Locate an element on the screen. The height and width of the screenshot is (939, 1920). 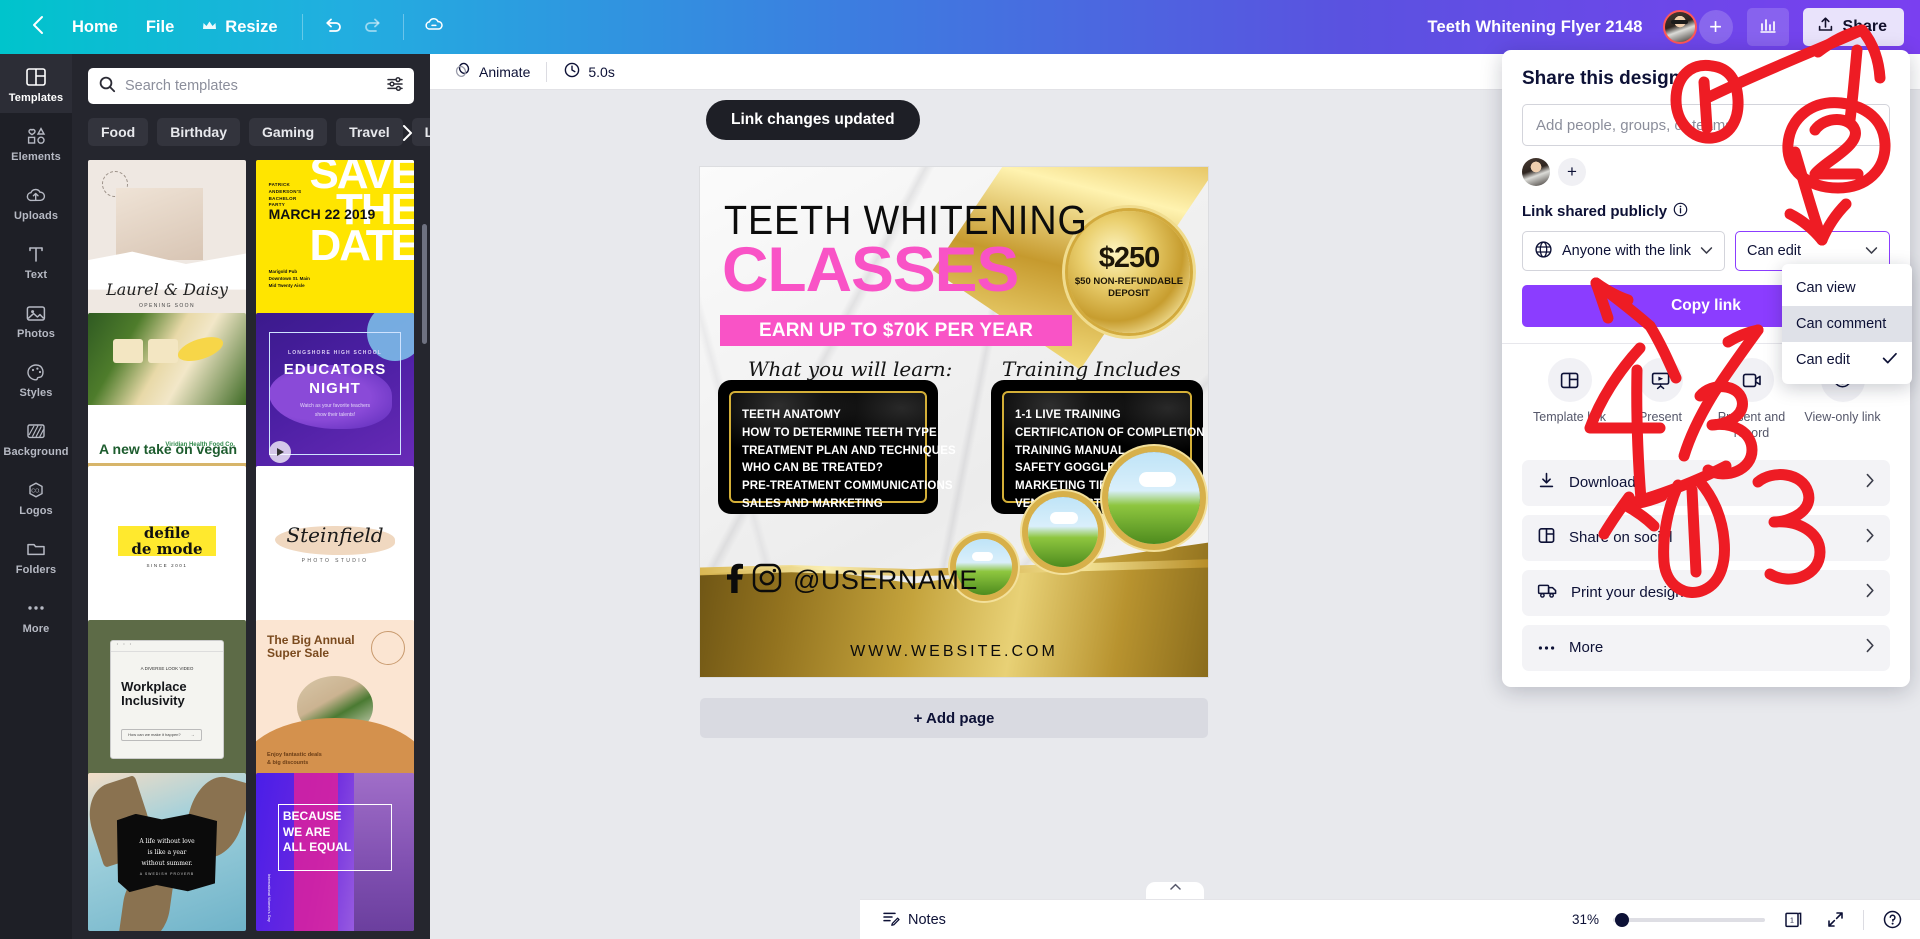
clock-icon is located at coordinates (572, 71).